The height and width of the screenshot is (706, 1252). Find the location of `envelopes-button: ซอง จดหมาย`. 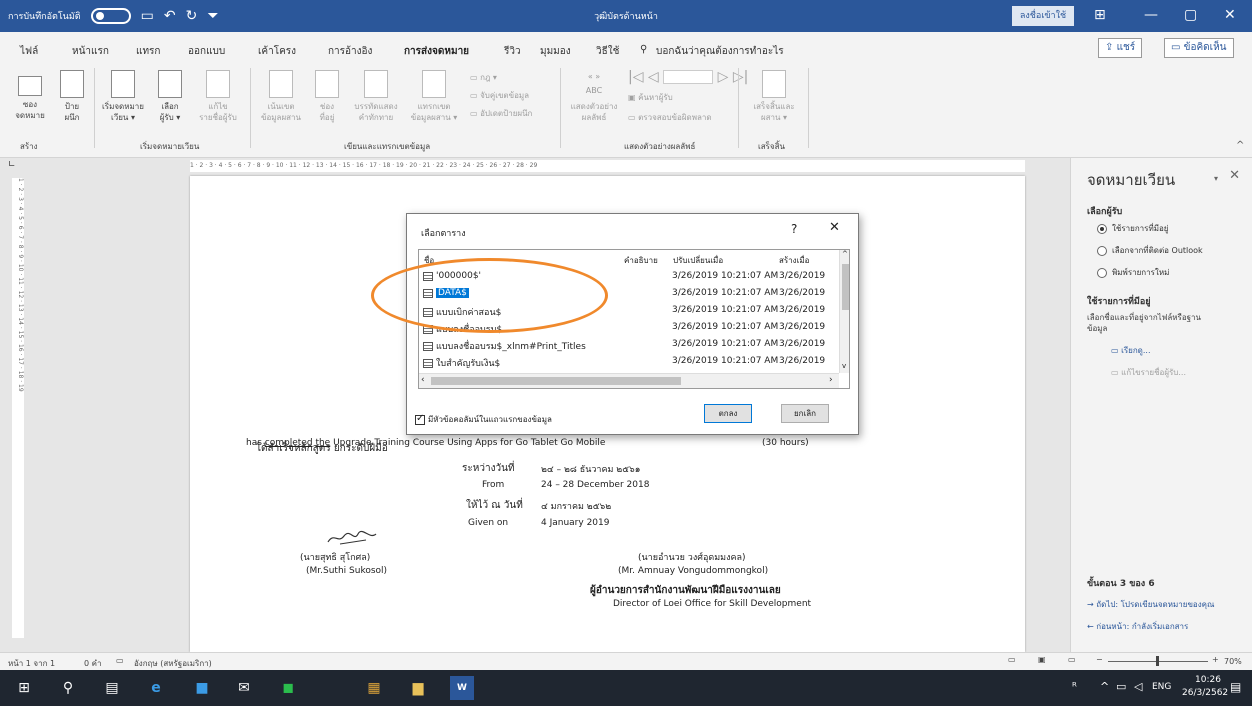

envelopes-button: ซอง จดหมาย is located at coordinates (30, 95).